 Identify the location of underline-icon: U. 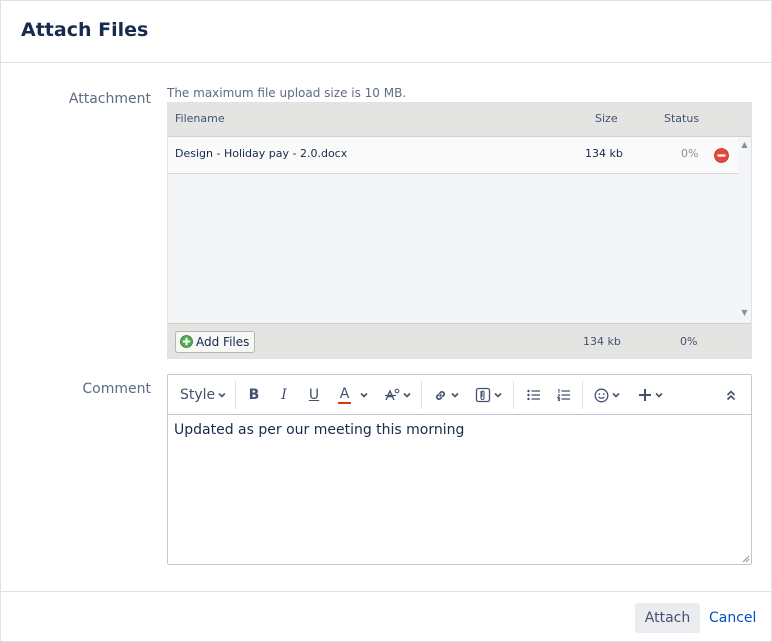
(314, 395).